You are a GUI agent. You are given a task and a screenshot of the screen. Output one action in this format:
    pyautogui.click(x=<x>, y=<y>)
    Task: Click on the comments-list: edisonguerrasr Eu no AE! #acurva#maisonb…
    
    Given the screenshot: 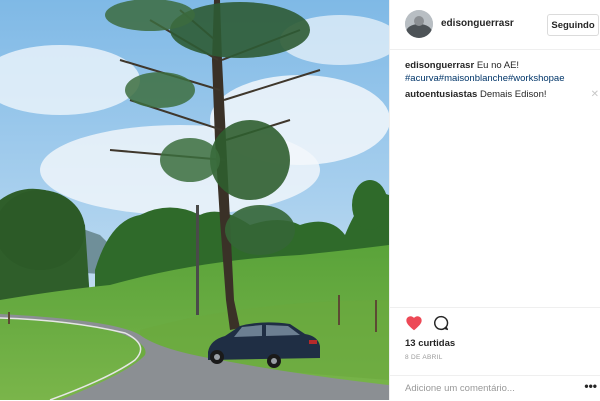 What is the action you would take?
    pyautogui.click(x=502, y=81)
    